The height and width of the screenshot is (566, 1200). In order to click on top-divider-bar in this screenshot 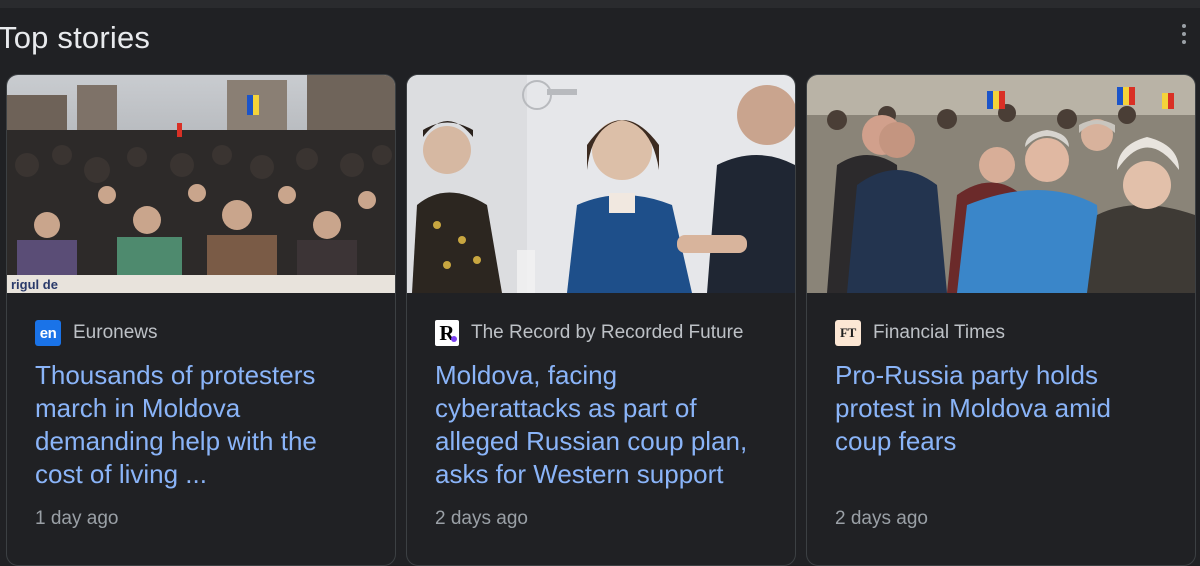, I will do `click(600, 4)`.